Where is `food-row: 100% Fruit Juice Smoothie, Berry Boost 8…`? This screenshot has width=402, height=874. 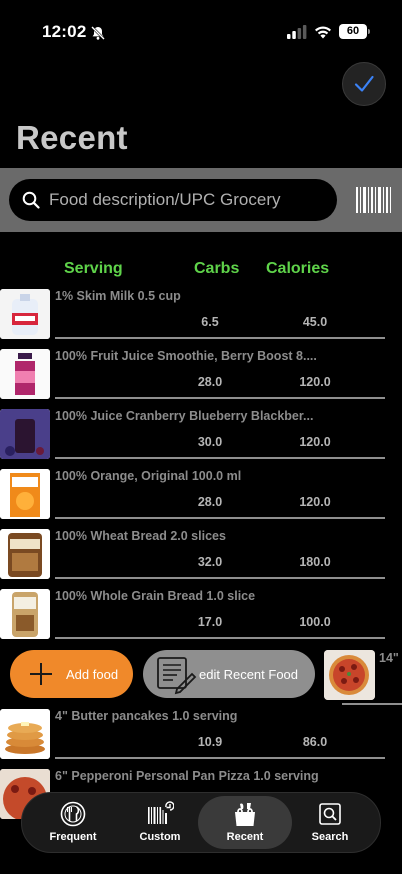
food-row: 100% Fruit Juice Smoothie, Berry Boost 8… is located at coordinates (201, 379).